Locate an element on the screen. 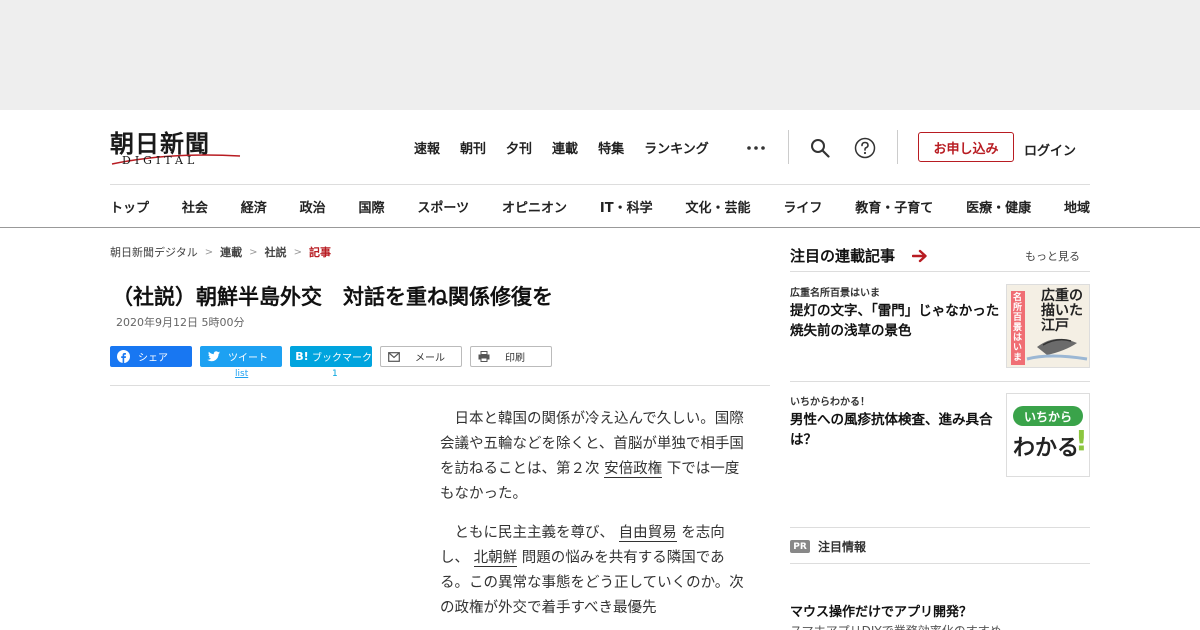  pr-badge: PR is located at coordinates (800, 546).